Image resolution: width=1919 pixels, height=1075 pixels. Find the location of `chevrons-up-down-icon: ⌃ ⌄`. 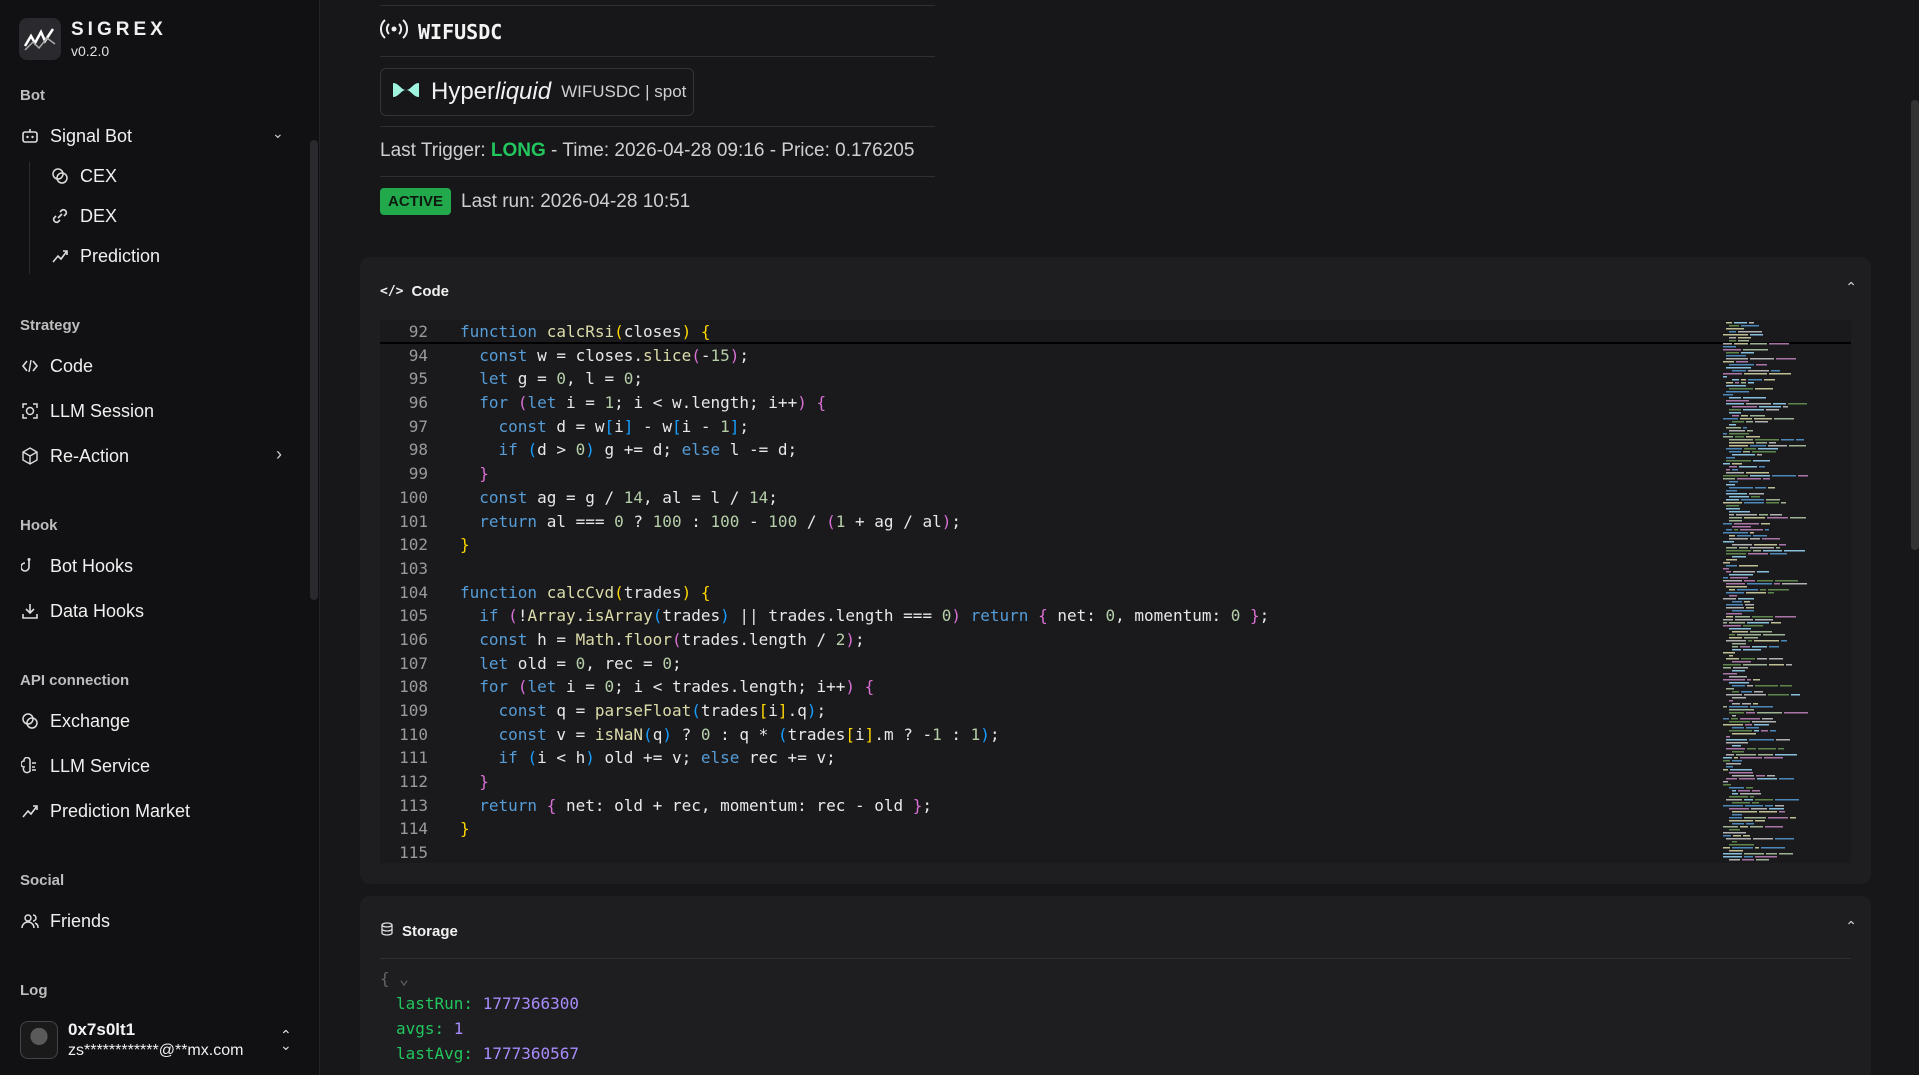

chevrons-up-down-icon: ⌃ ⌄ is located at coordinates (286, 1040).